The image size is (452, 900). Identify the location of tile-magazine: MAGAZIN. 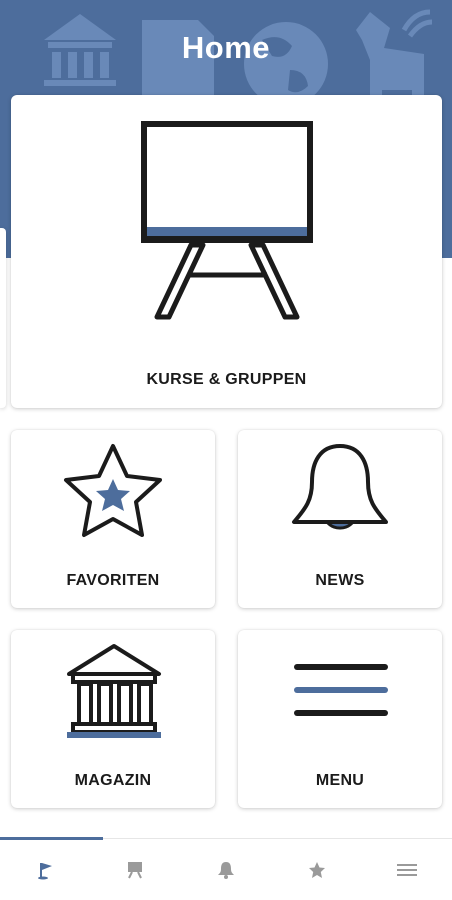
(113, 719).